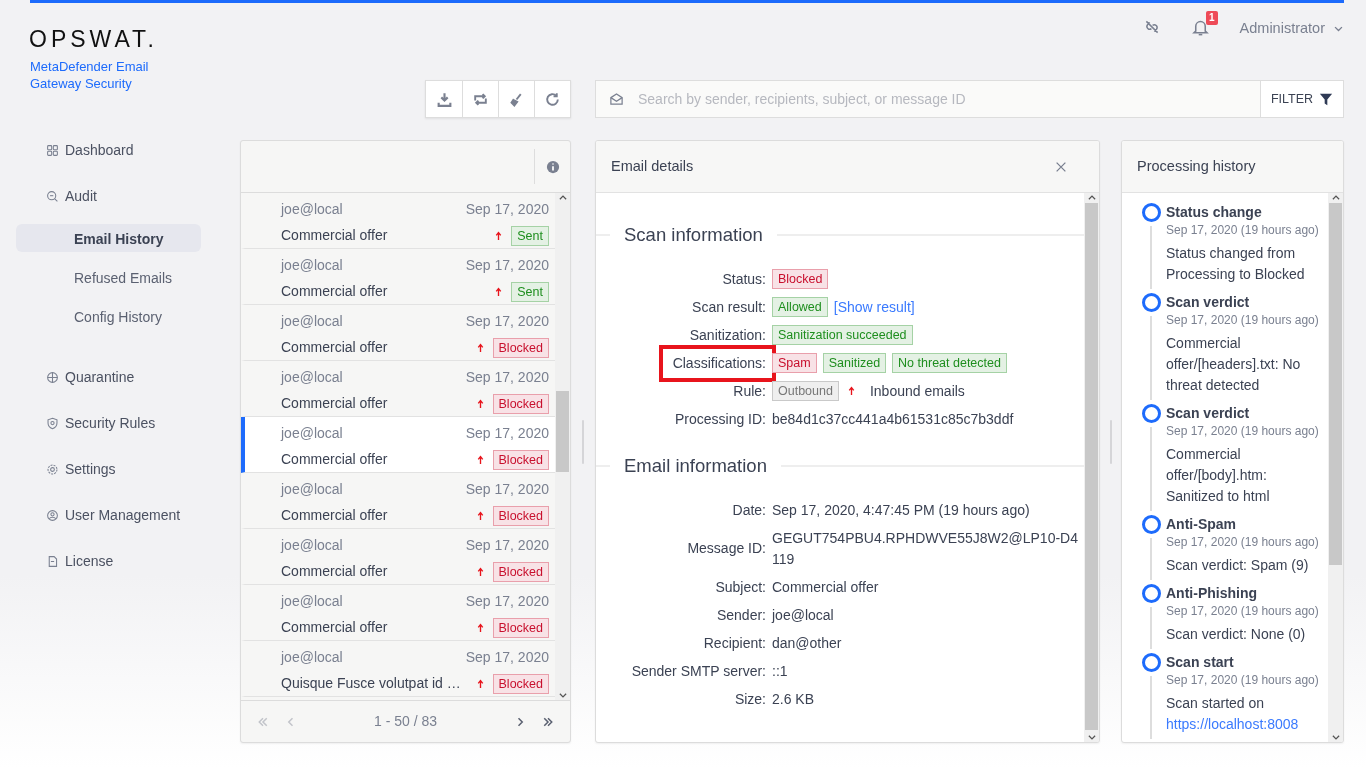 The width and height of the screenshot is (1366, 768). Describe the element at coordinates (825, 587) in the screenshot. I see `field-value: Commercial offer` at that location.